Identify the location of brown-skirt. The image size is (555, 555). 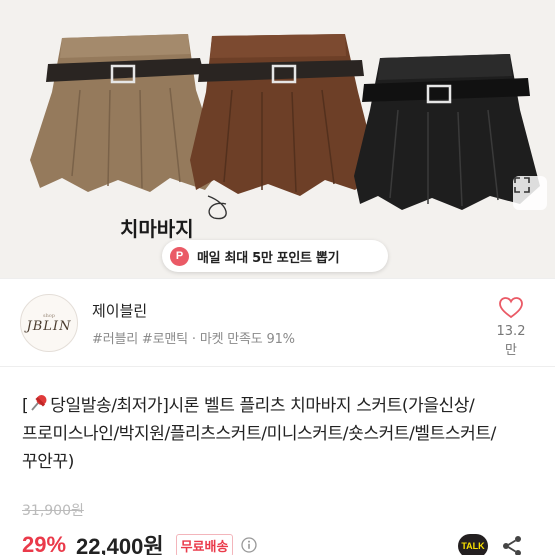
(284, 115).